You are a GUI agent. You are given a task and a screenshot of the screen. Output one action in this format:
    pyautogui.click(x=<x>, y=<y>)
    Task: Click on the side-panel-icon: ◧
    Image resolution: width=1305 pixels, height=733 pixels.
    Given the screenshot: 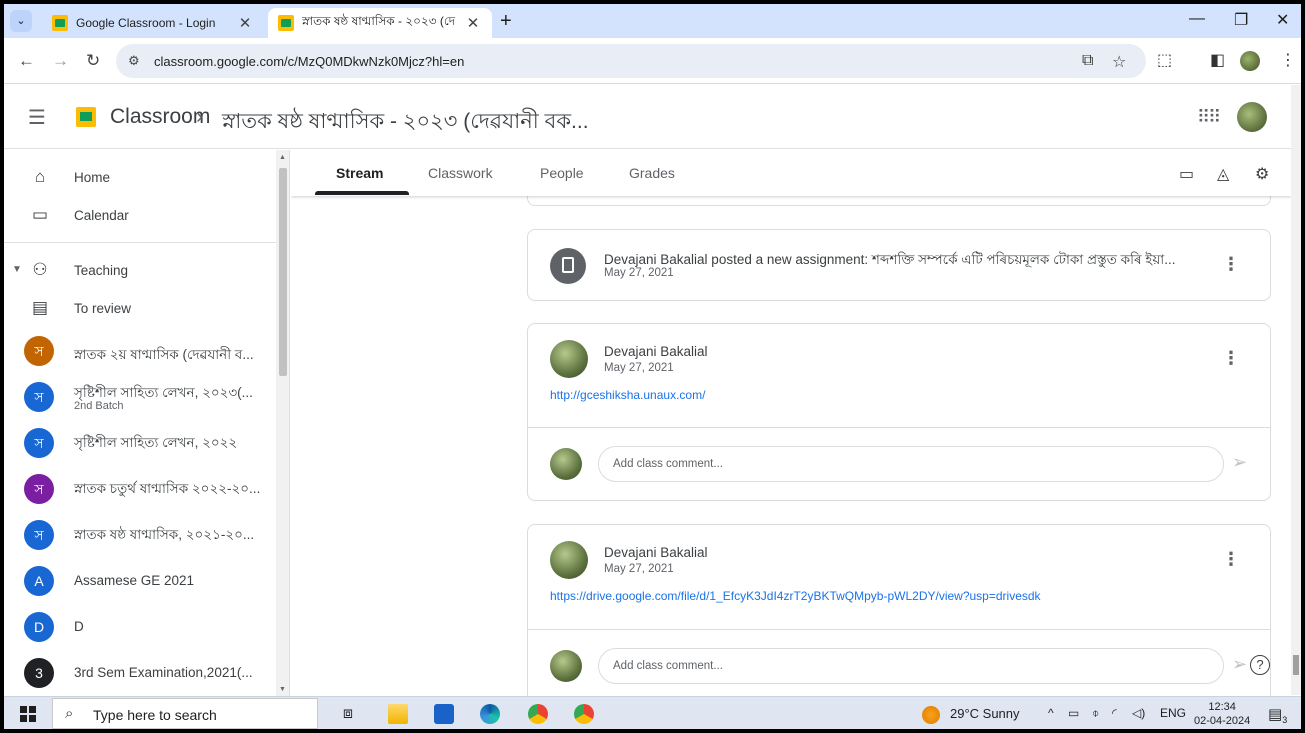 What is the action you would take?
    pyautogui.click(x=1217, y=60)
    